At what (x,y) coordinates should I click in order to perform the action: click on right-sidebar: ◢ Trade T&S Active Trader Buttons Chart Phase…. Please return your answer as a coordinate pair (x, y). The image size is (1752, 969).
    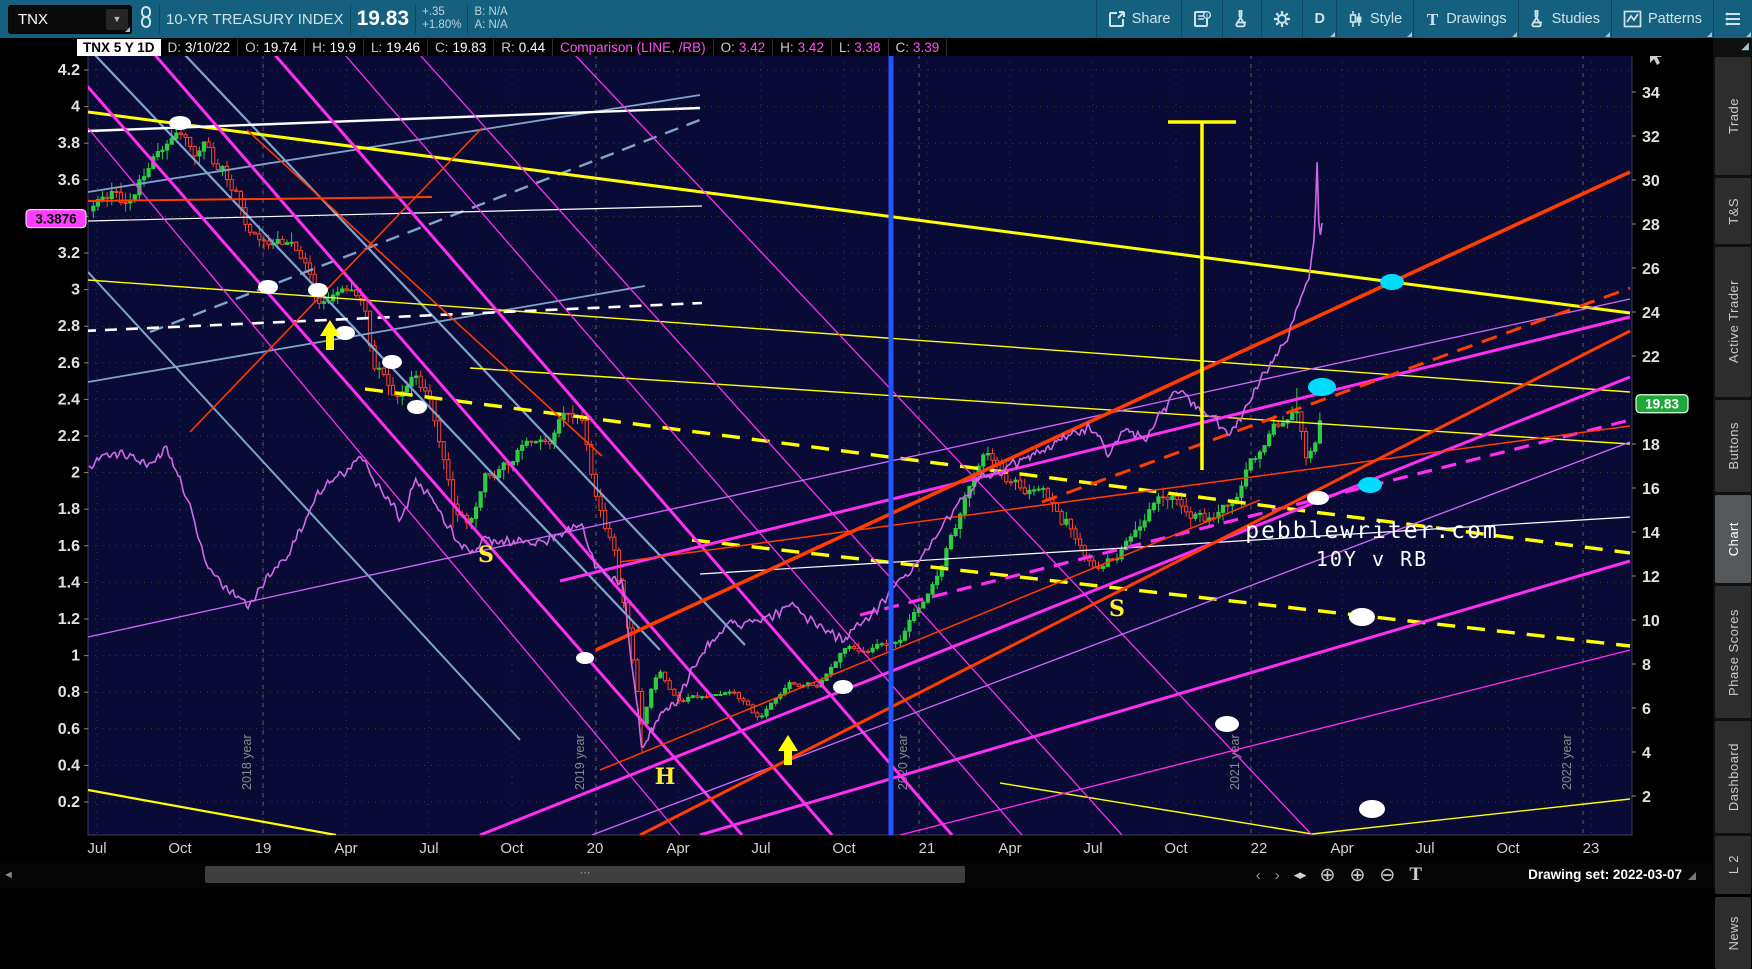
    Looking at the image, I should click on (1732, 484).